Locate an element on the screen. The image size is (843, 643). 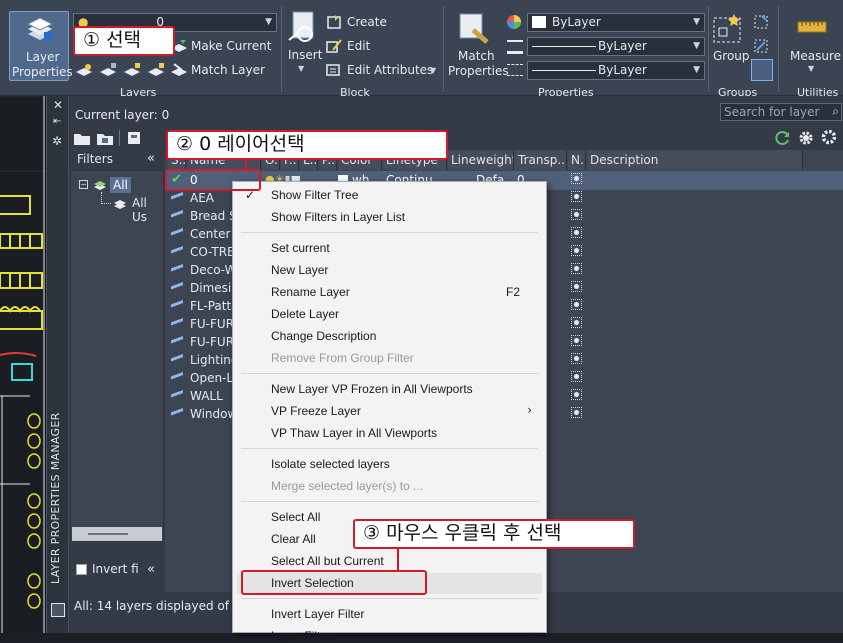
layer-properties-button: Layer Properties is located at coordinates (41, 46).